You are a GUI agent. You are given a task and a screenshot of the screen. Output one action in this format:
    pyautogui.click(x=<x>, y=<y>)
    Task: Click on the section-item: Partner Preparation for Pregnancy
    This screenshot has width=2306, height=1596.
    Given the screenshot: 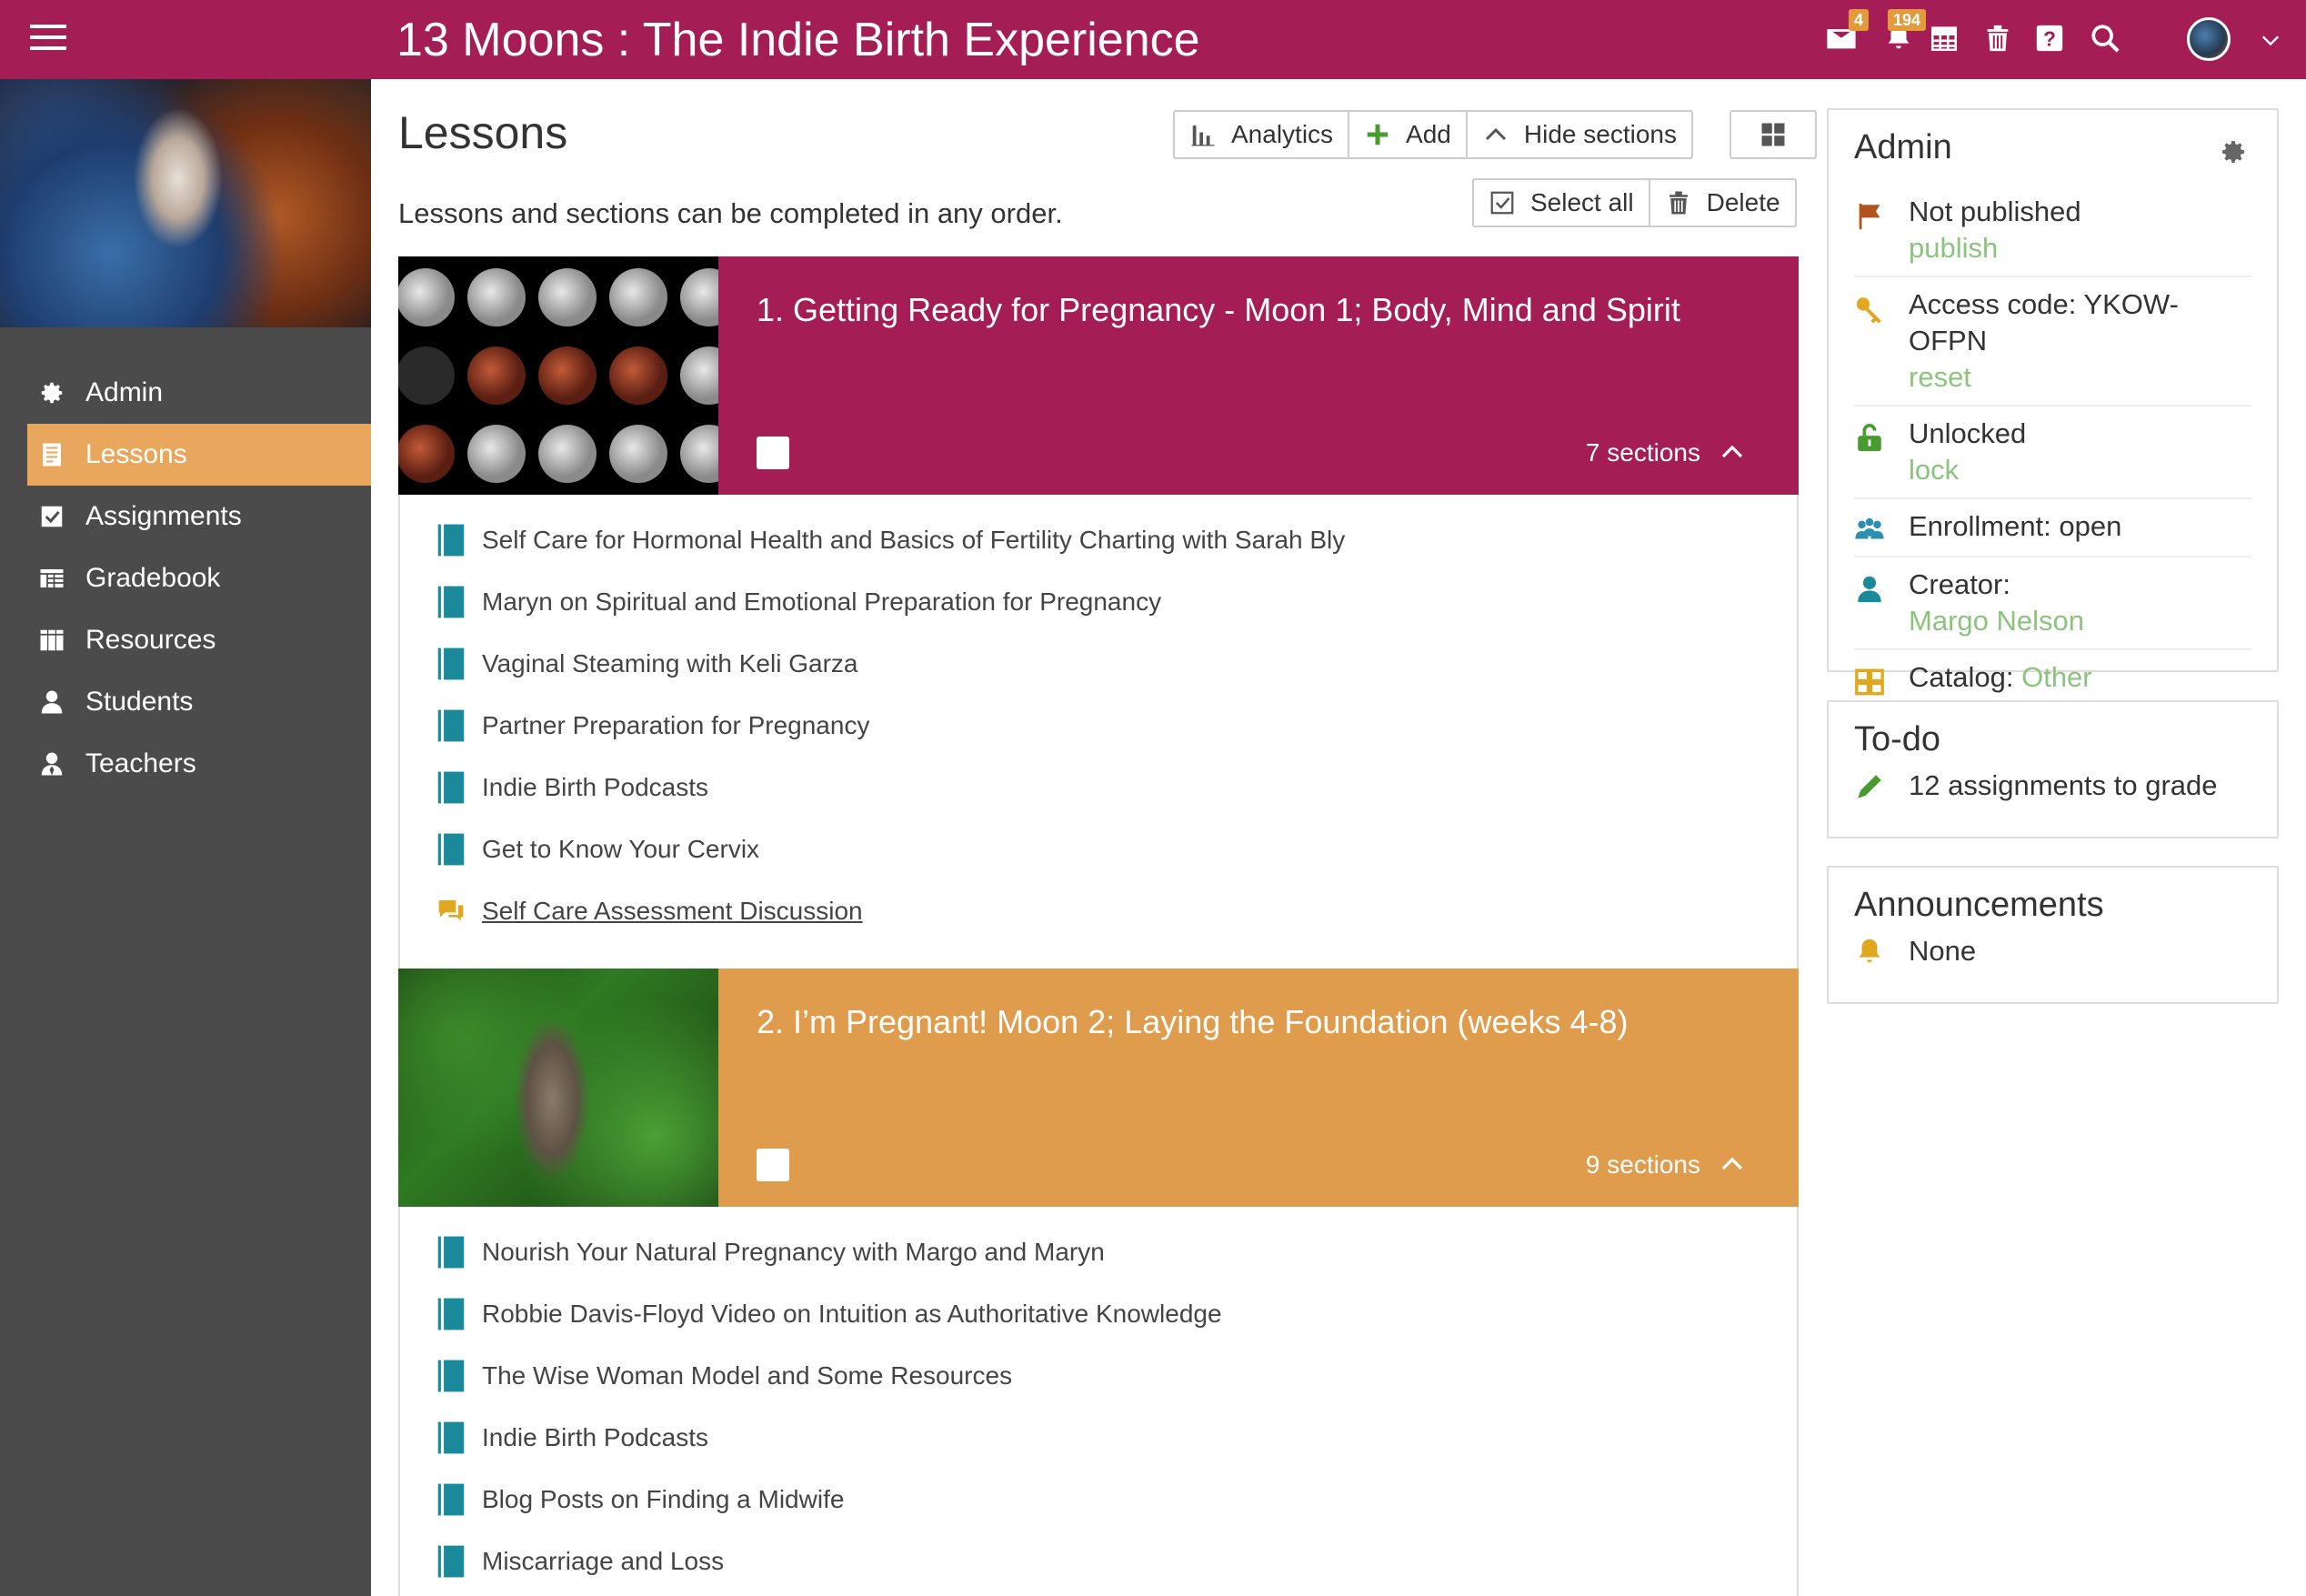 What is the action you would take?
    pyautogui.click(x=1098, y=726)
    